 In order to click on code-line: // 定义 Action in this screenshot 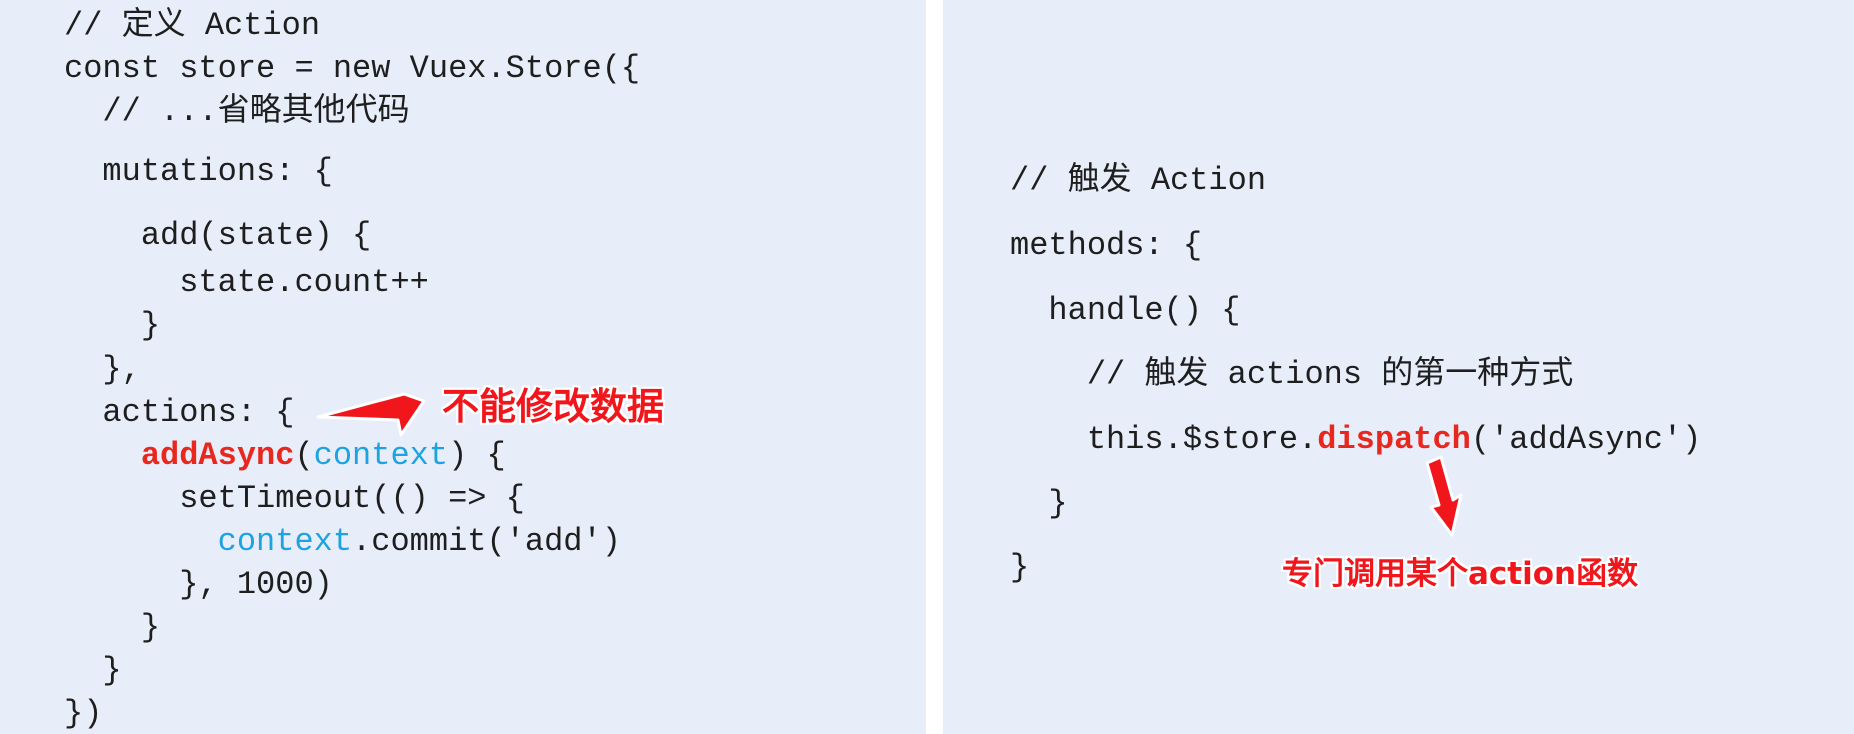, I will do `click(192, 25)`.